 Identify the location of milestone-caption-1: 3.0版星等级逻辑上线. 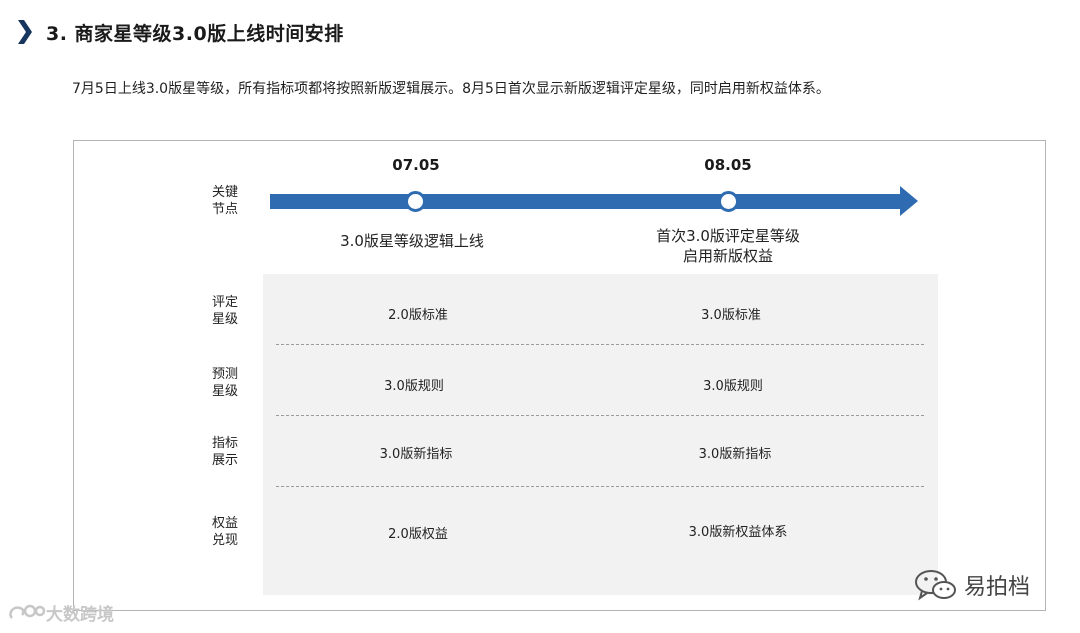
(412, 241).